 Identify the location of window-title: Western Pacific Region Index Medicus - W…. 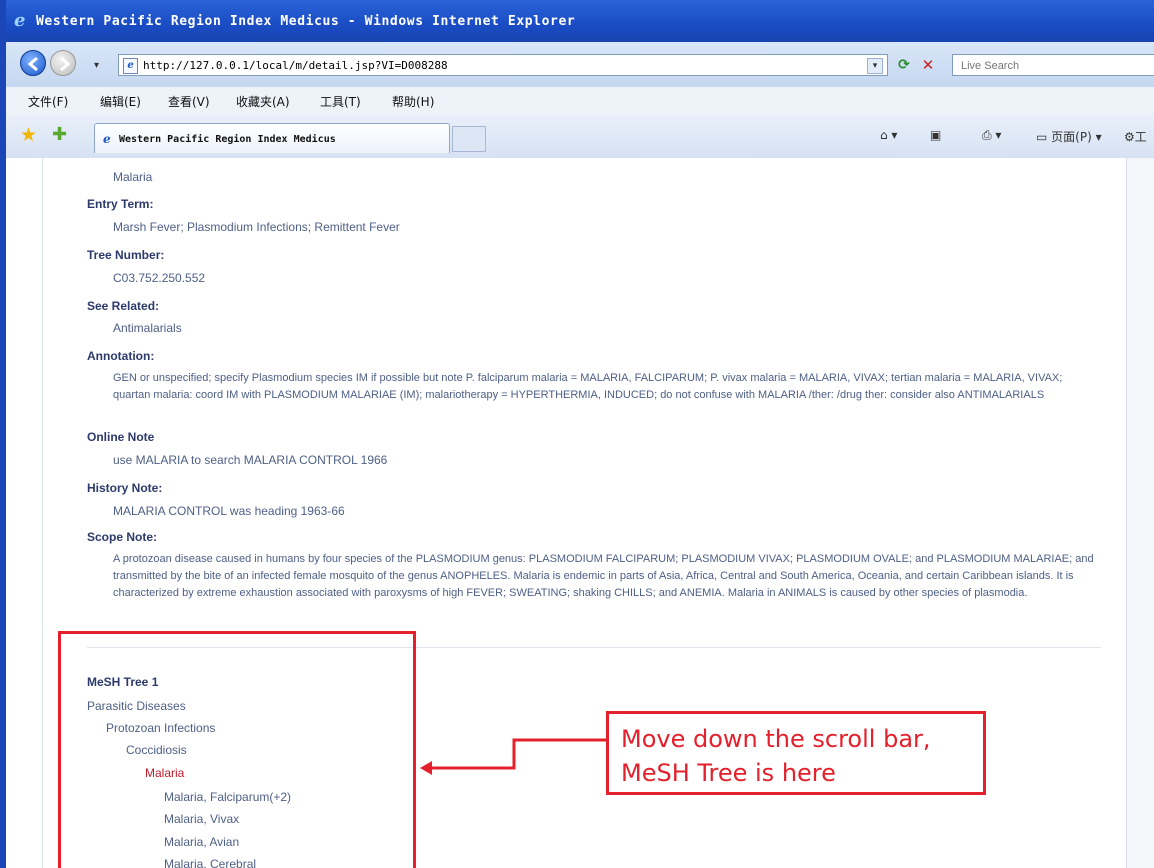
(306, 21).